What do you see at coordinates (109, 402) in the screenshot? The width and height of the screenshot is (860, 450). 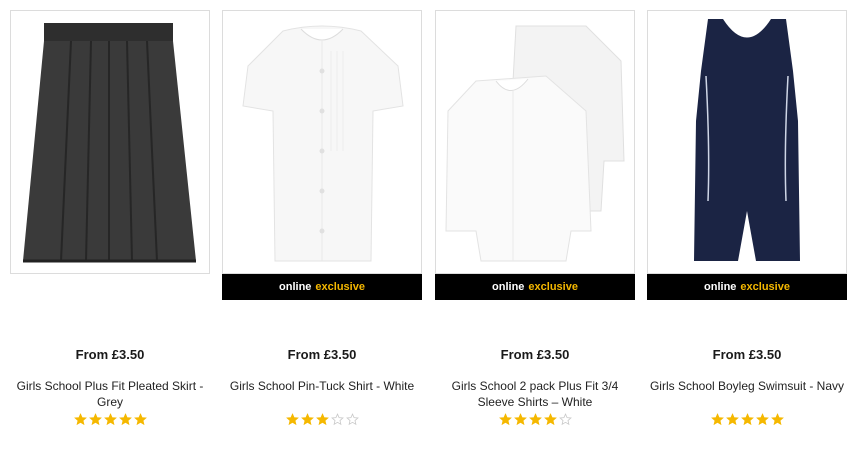 I see `product-title-line: Grey` at bounding box center [109, 402].